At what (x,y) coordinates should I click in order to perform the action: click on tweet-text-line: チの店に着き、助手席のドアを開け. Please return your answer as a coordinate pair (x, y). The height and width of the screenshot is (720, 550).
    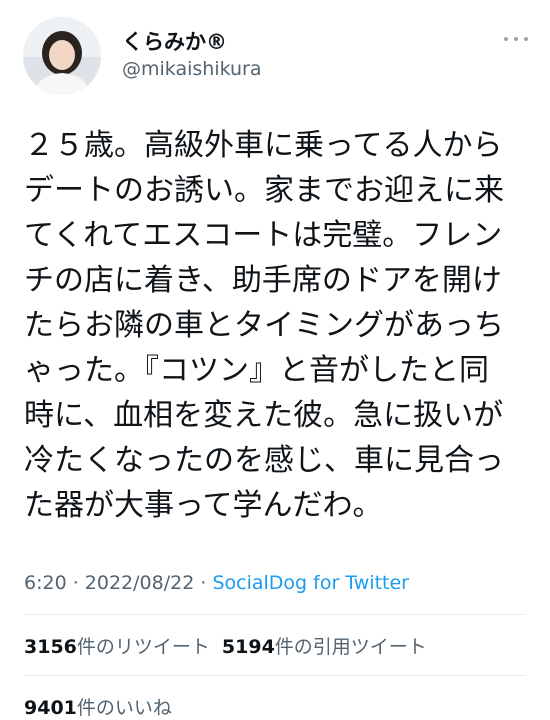
    Looking at the image, I should click on (263, 280).